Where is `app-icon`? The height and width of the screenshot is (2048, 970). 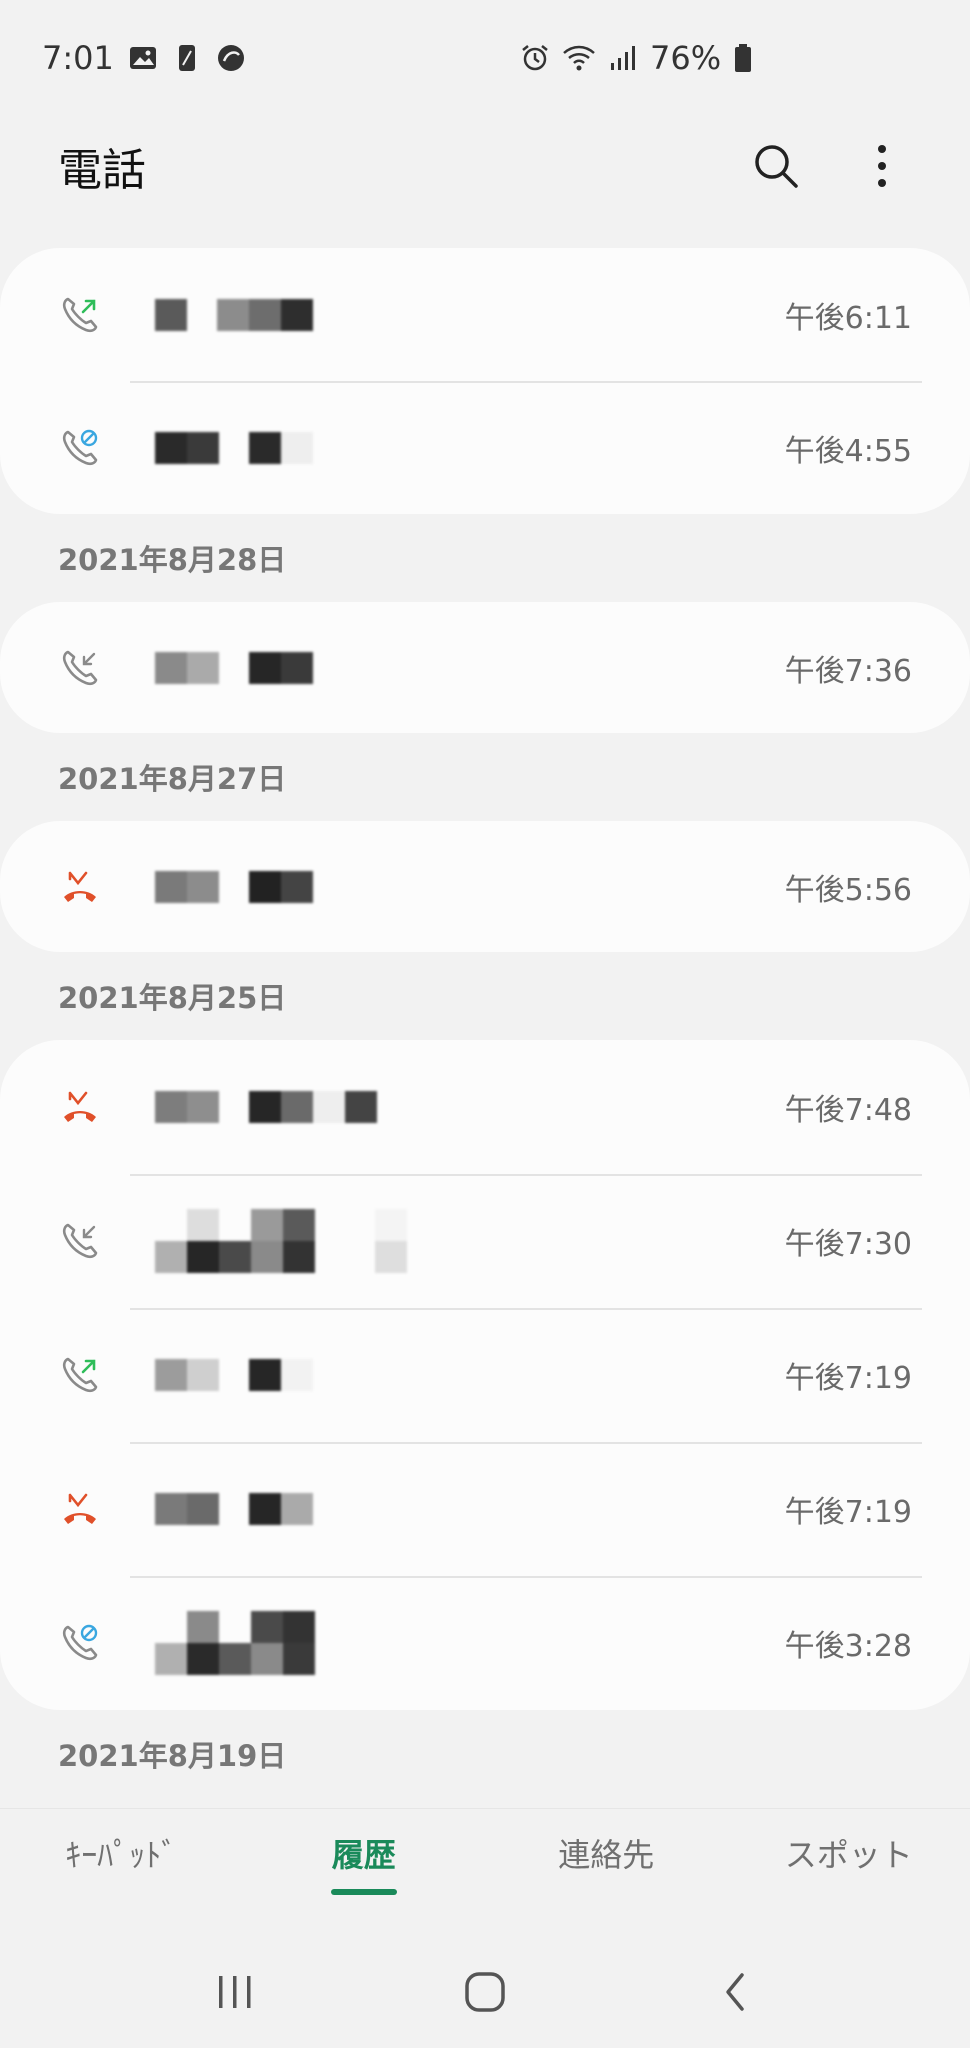 app-icon is located at coordinates (230, 58).